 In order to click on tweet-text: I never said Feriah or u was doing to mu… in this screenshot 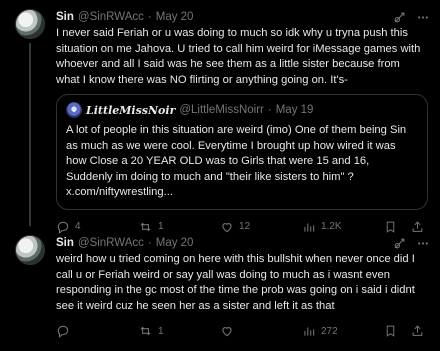, I will do `click(238, 56)`.